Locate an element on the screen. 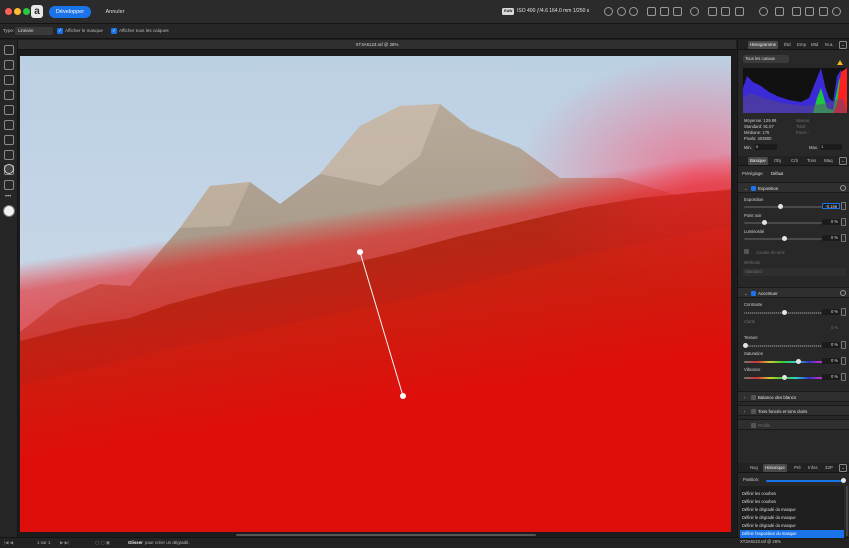 The height and width of the screenshot is (548, 849). vibrance-stepper is located at coordinates (843, 377).